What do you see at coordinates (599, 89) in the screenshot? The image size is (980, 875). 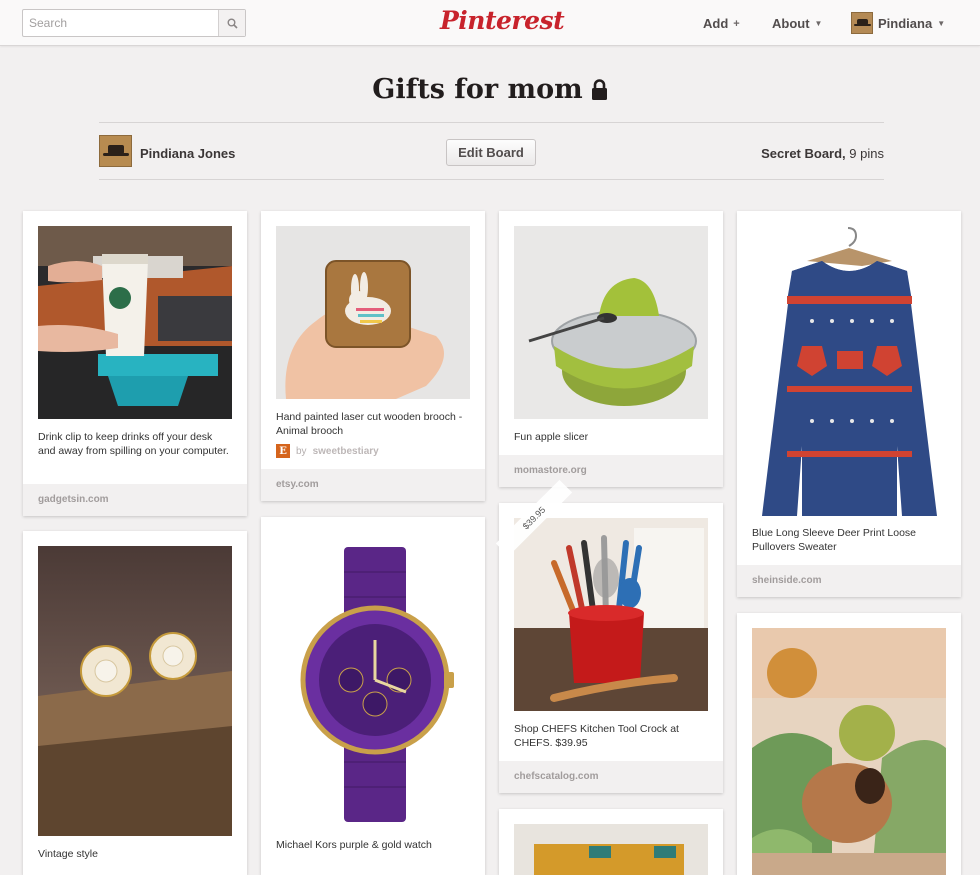 I see `lock-icon` at bounding box center [599, 89].